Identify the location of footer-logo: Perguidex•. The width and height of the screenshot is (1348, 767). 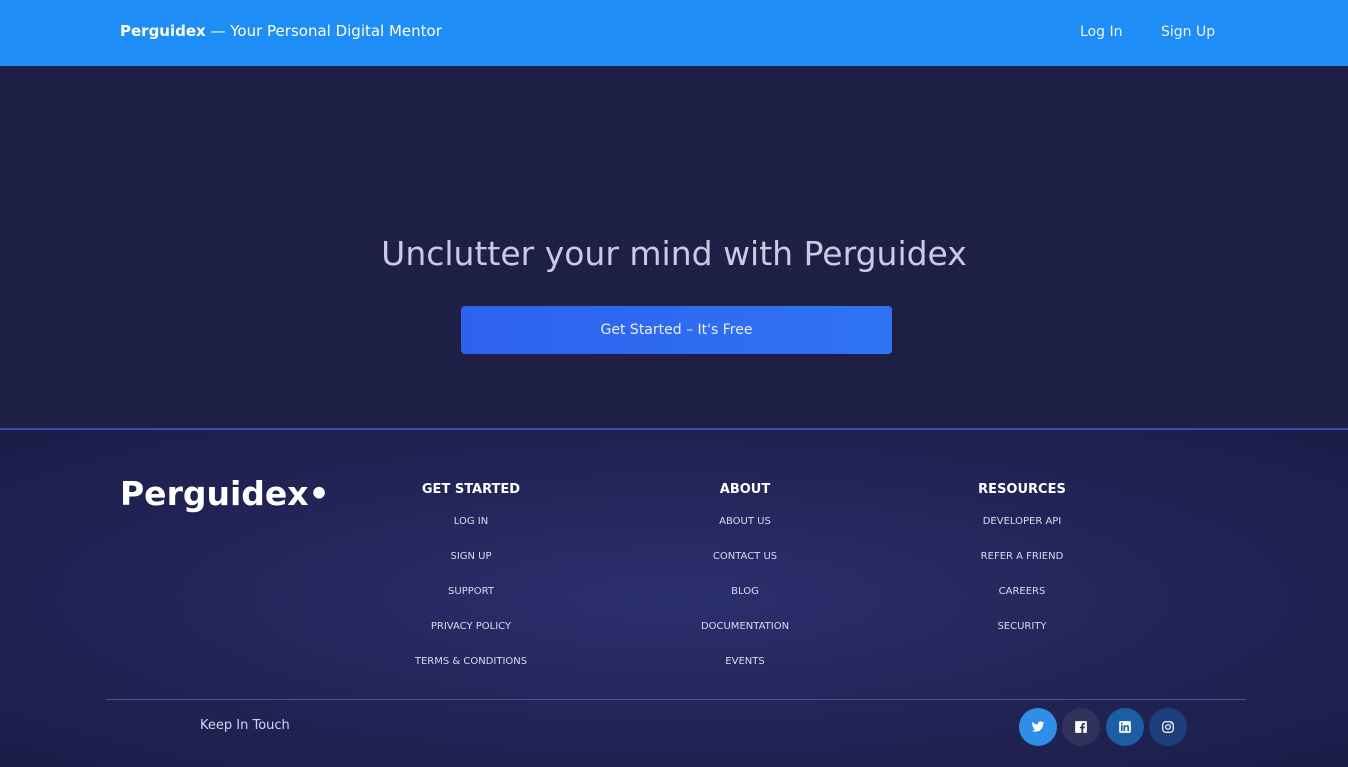
(225, 493).